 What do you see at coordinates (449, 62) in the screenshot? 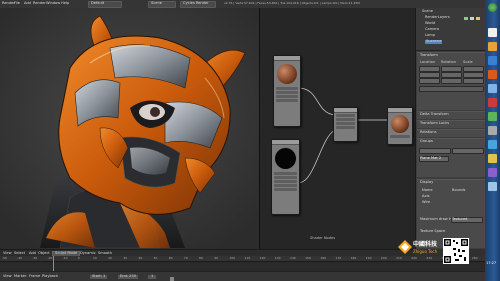
I see `field-label: Rotation` at bounding box center [449, 62].